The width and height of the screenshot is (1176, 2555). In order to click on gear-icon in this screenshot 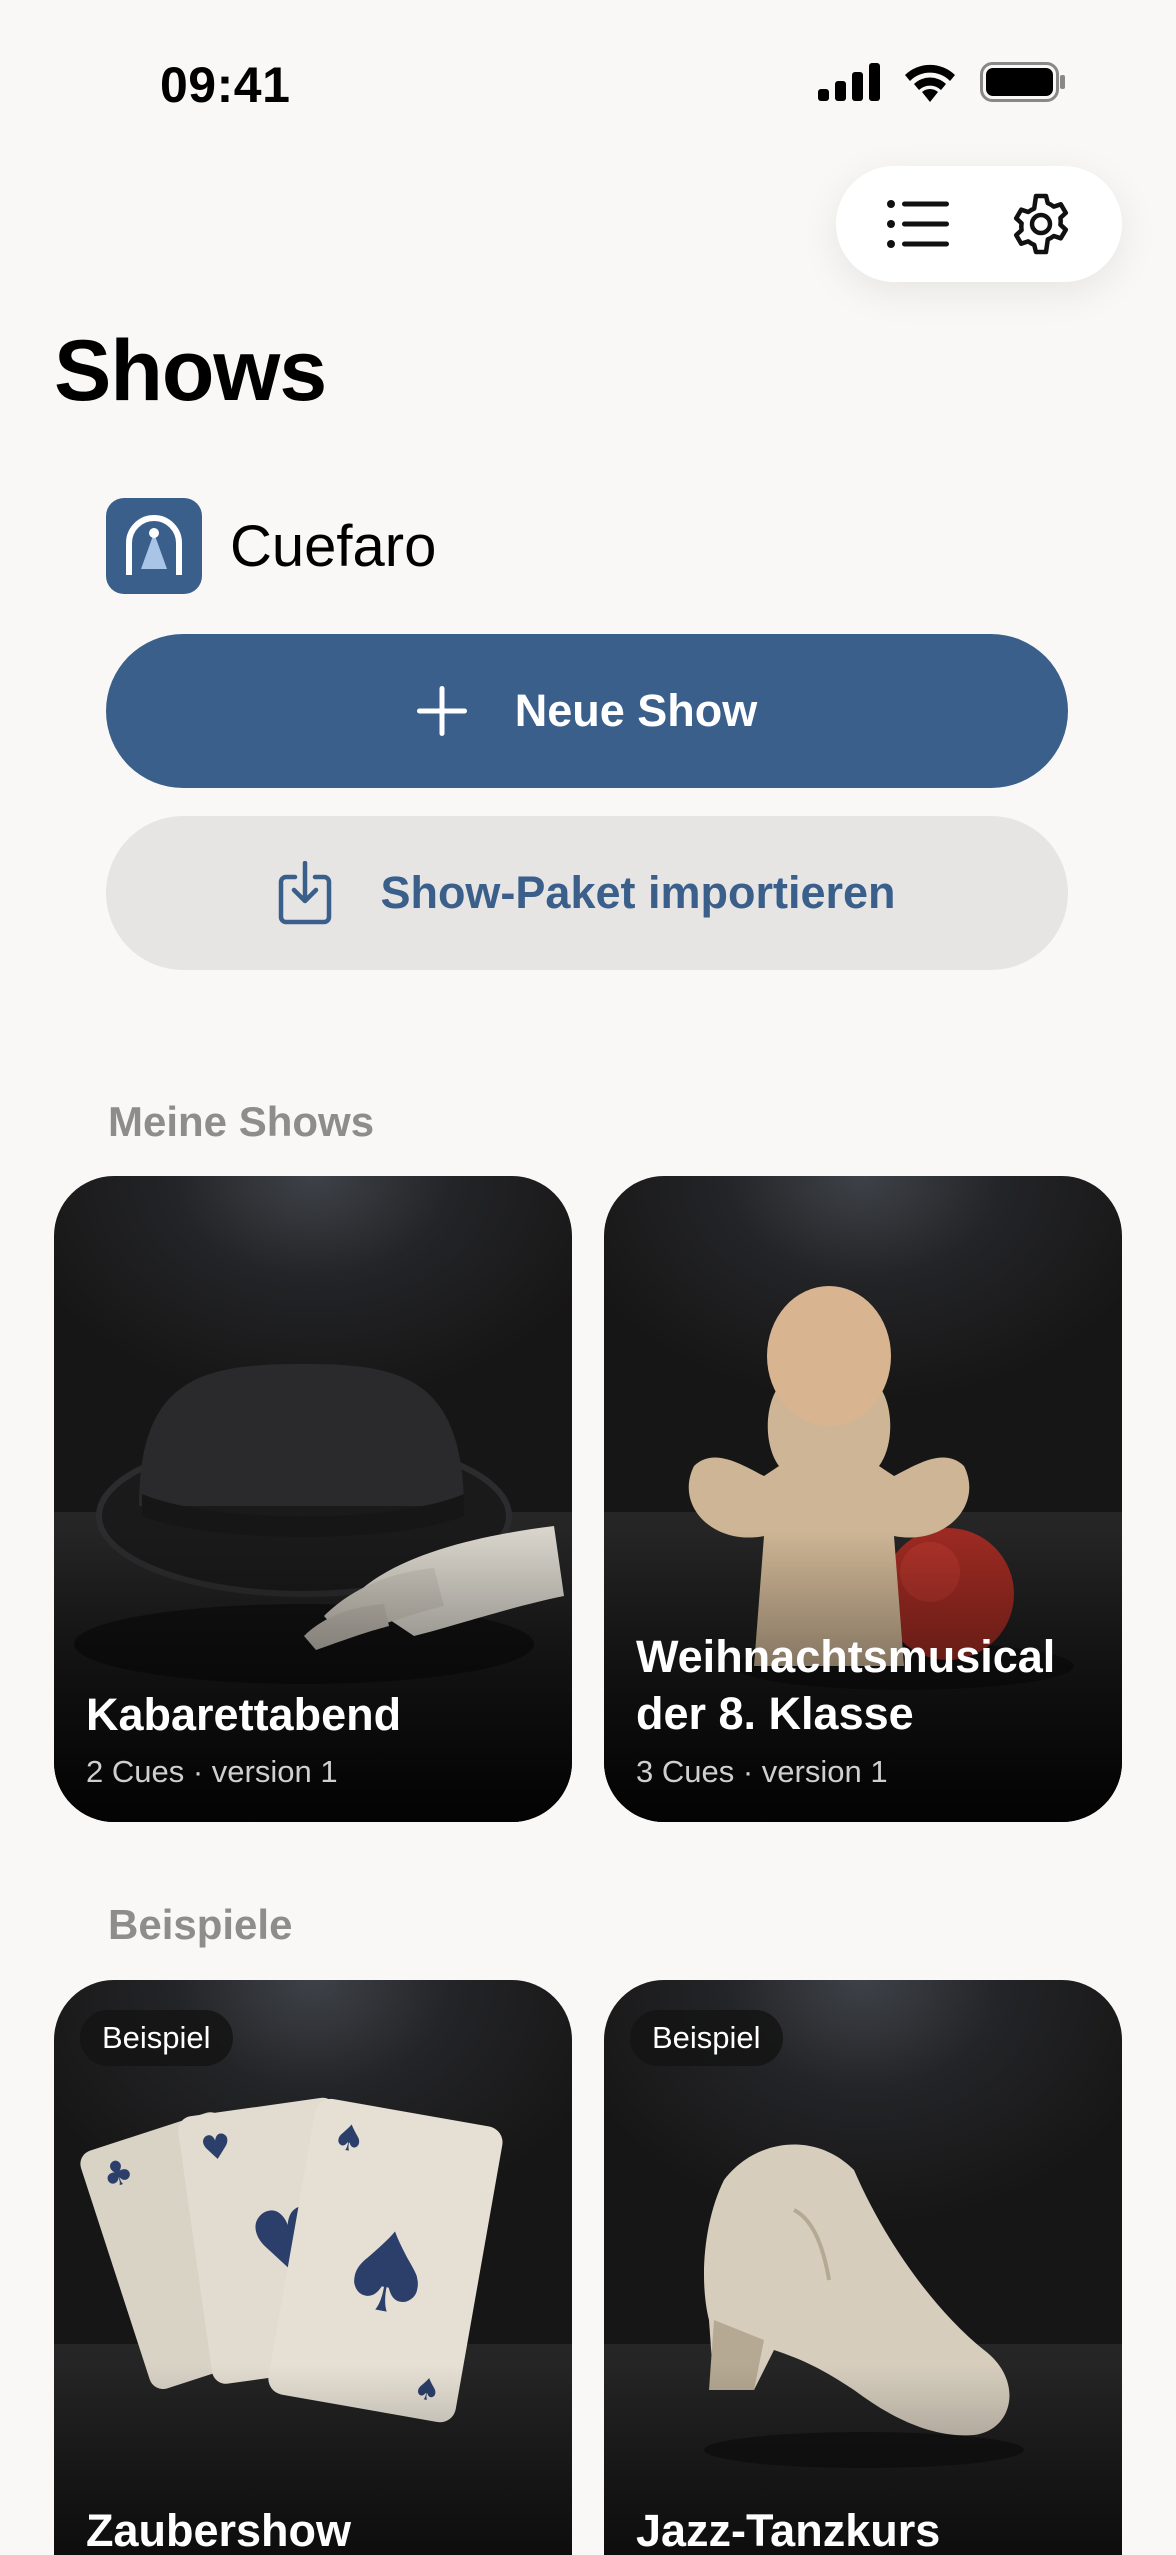, I will do `click(1040, 224)`.